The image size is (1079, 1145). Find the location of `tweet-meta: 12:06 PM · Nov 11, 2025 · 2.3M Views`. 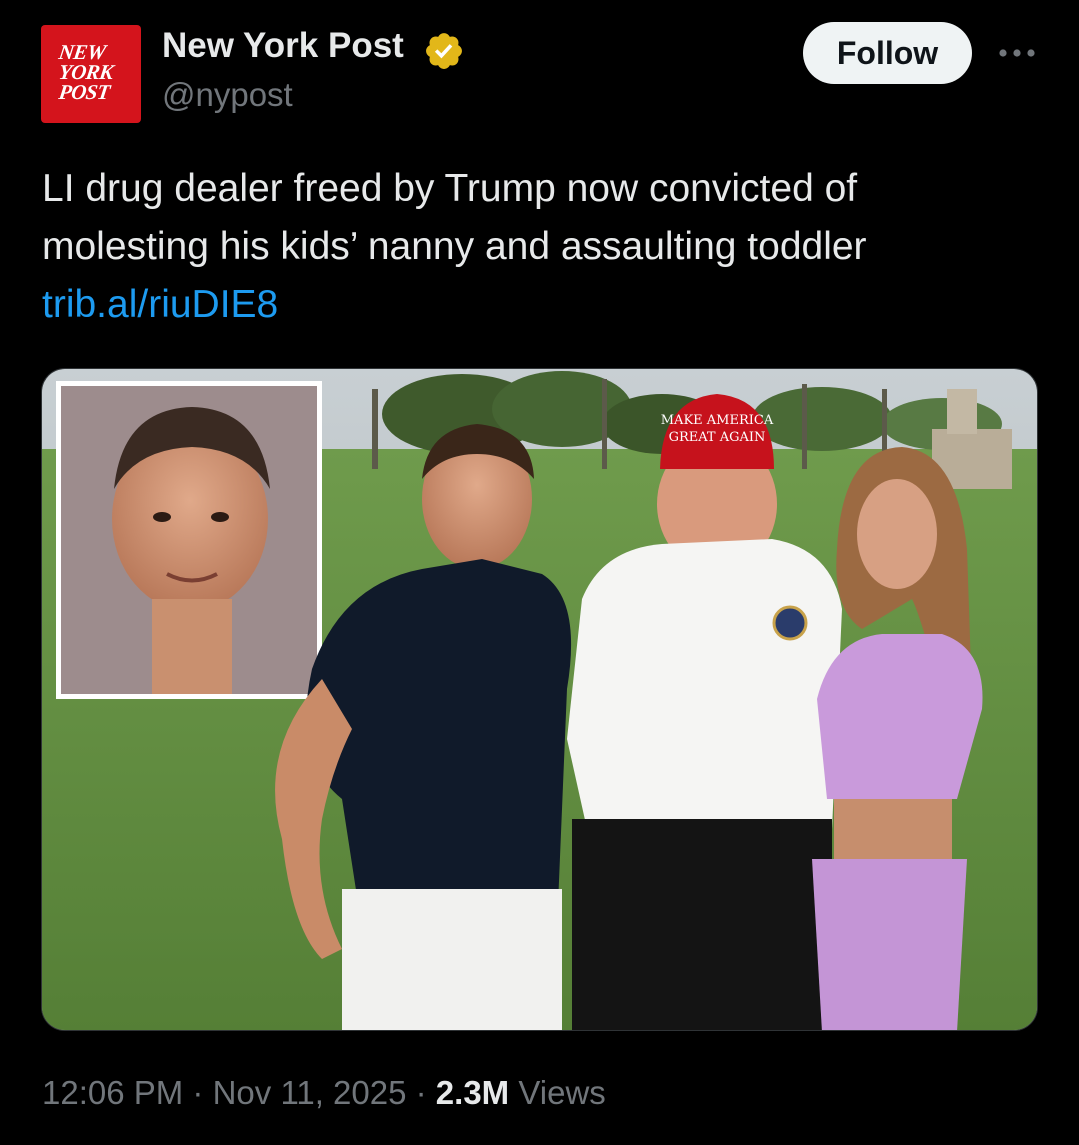

tweet-meta: 12:06 PM · Nov 11, 2025 · 2.3M Views is located at coordinates (324, 1093).